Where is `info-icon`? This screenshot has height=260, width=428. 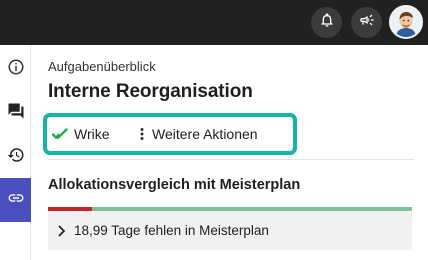 info-icon is located at coordinates (16, 69).